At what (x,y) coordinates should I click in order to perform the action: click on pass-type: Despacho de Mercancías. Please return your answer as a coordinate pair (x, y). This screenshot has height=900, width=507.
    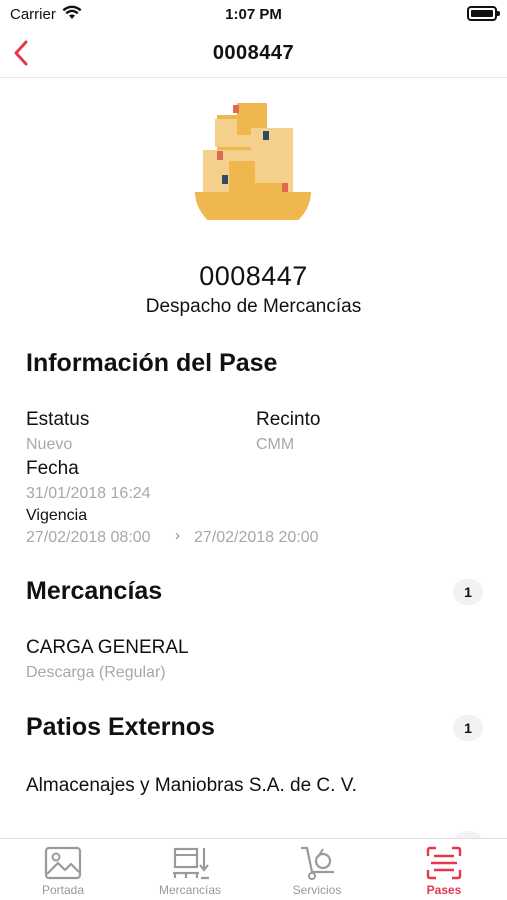
    Looking at the image, I should click on (253, 306).